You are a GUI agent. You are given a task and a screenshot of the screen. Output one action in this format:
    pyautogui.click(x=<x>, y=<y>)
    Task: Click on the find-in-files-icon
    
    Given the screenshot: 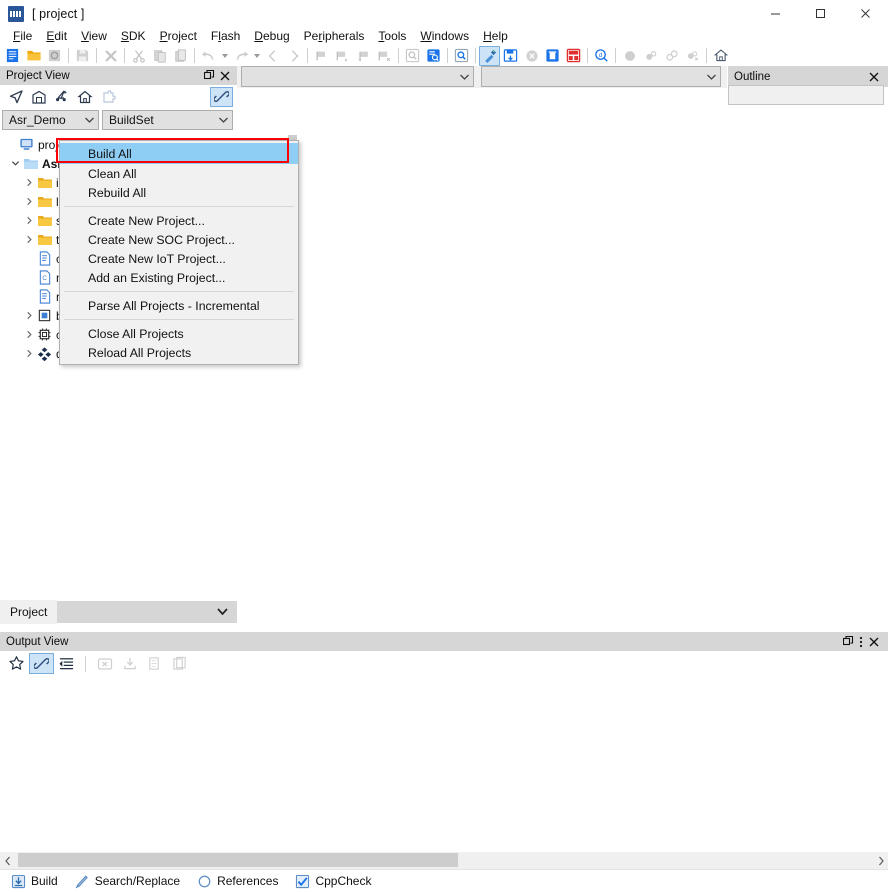 What is the action you would take?
    pyautogui.click(x=433, y=56)
    